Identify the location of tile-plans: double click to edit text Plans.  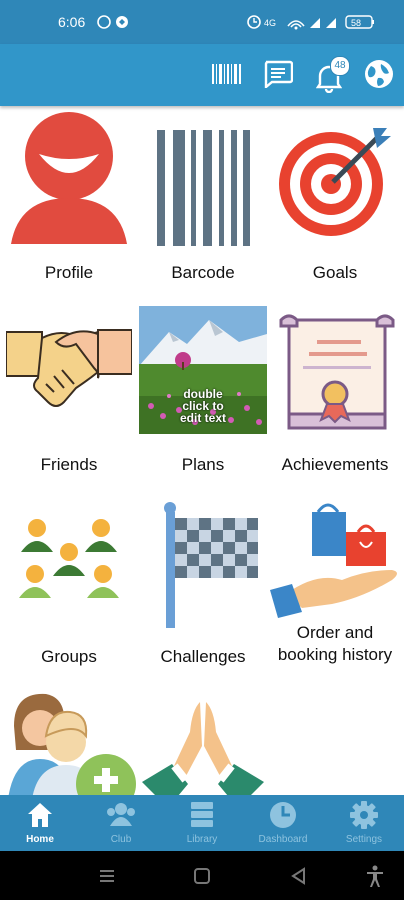
(203, 397).